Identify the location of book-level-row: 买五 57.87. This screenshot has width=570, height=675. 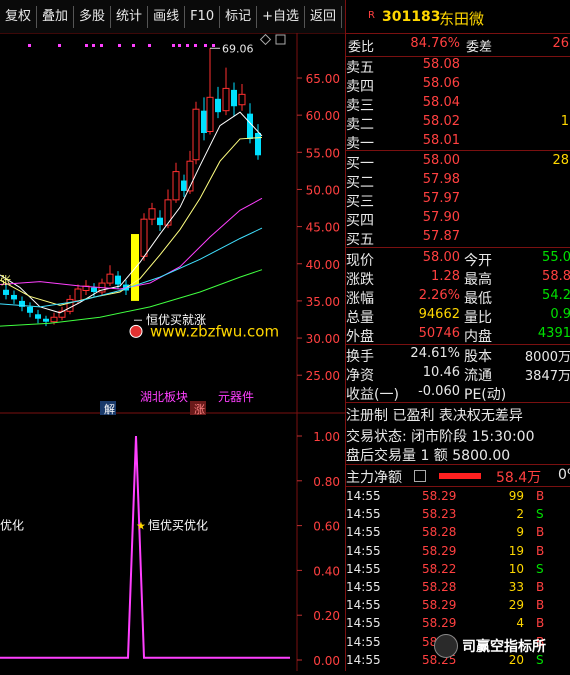
(458, 238).